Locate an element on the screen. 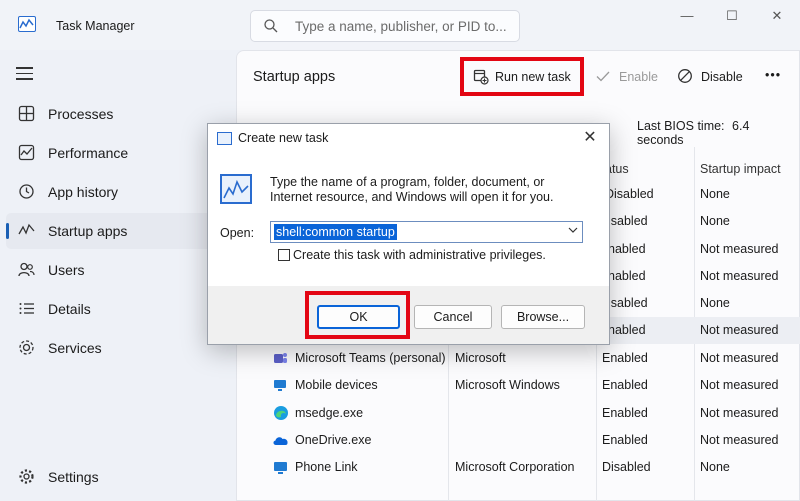 The height and width of the screenshot is (501, 800). sidebar-item-label: Startup apps is located at coordinates (88, 231).